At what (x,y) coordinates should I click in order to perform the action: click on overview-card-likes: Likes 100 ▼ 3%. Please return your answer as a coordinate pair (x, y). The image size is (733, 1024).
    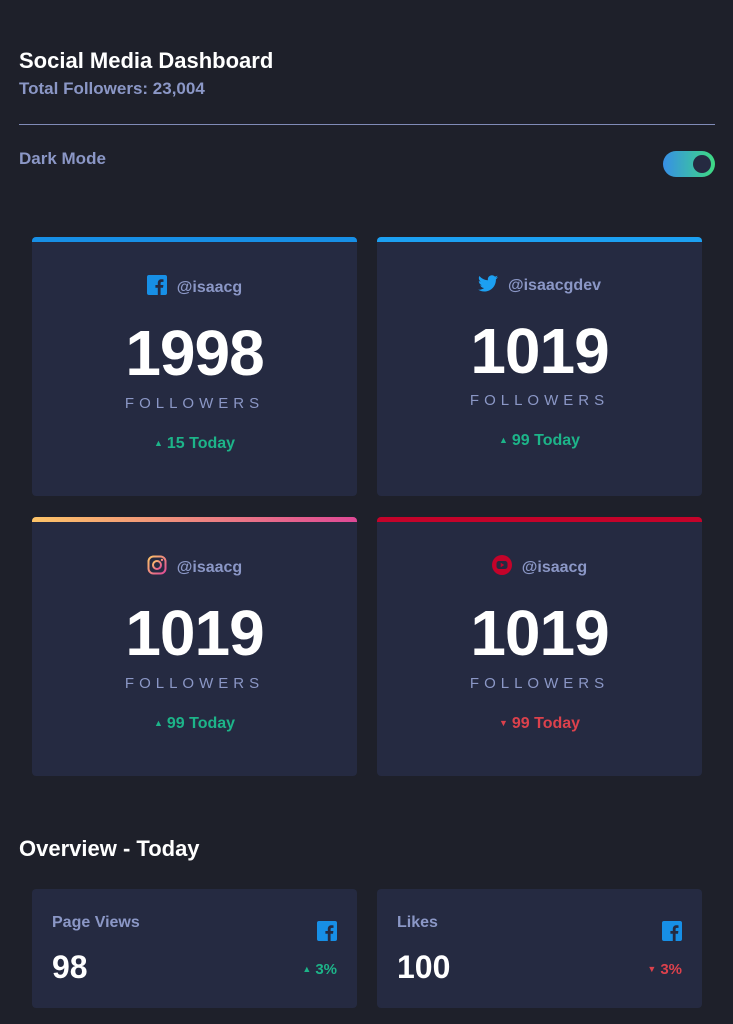
    Looking at the image, I should click on (539, 948).